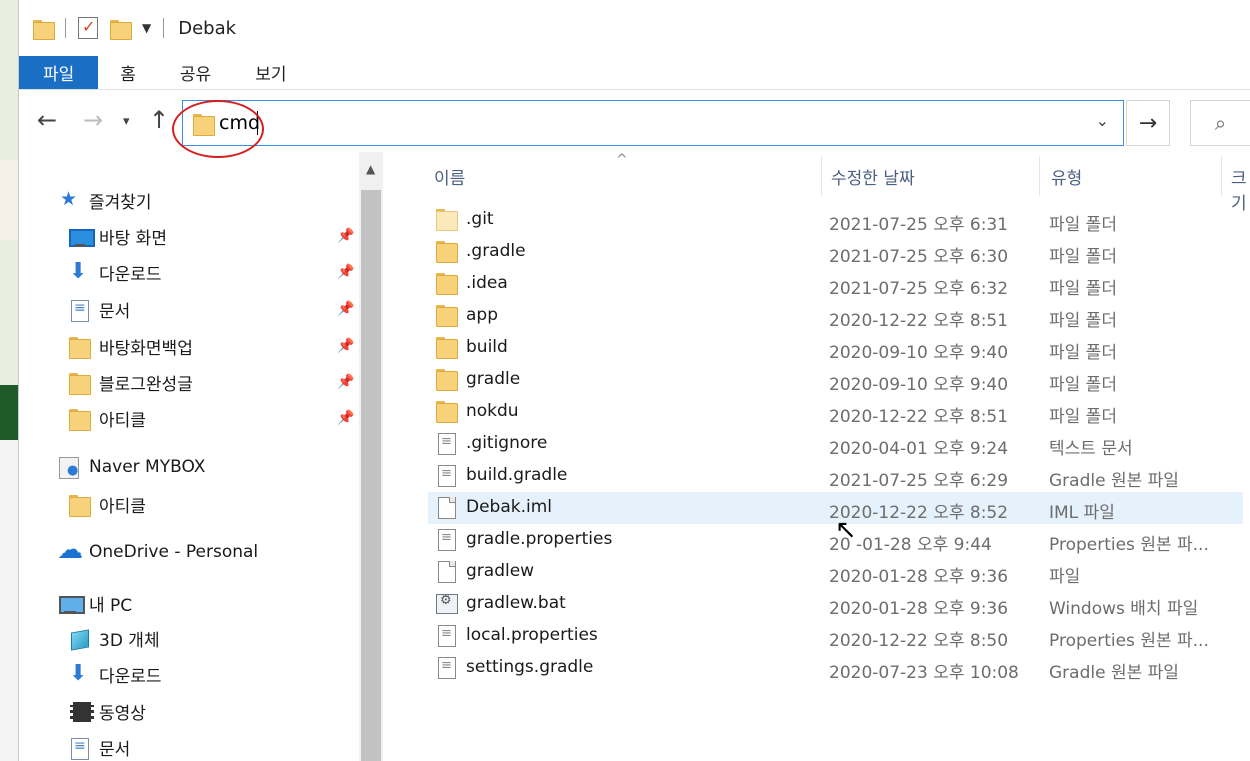  What do you see at coordinates (919, 577) in the screenshot?
I see `file-date: 2020-01-28 오후 9:36` at bounding box center [919, 577].